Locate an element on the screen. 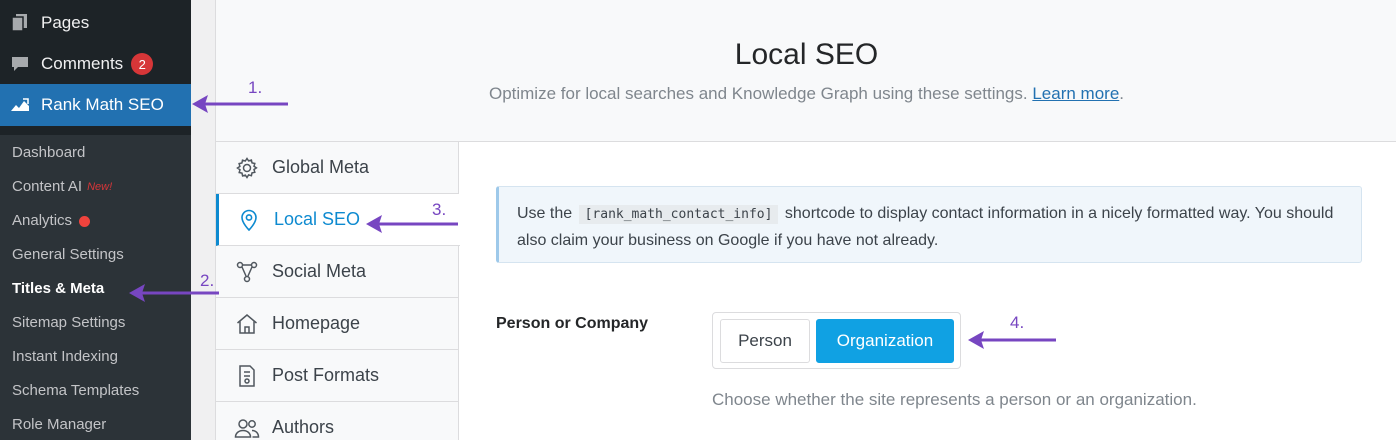  person-option-button: Person is located at coordinates (765, 341).